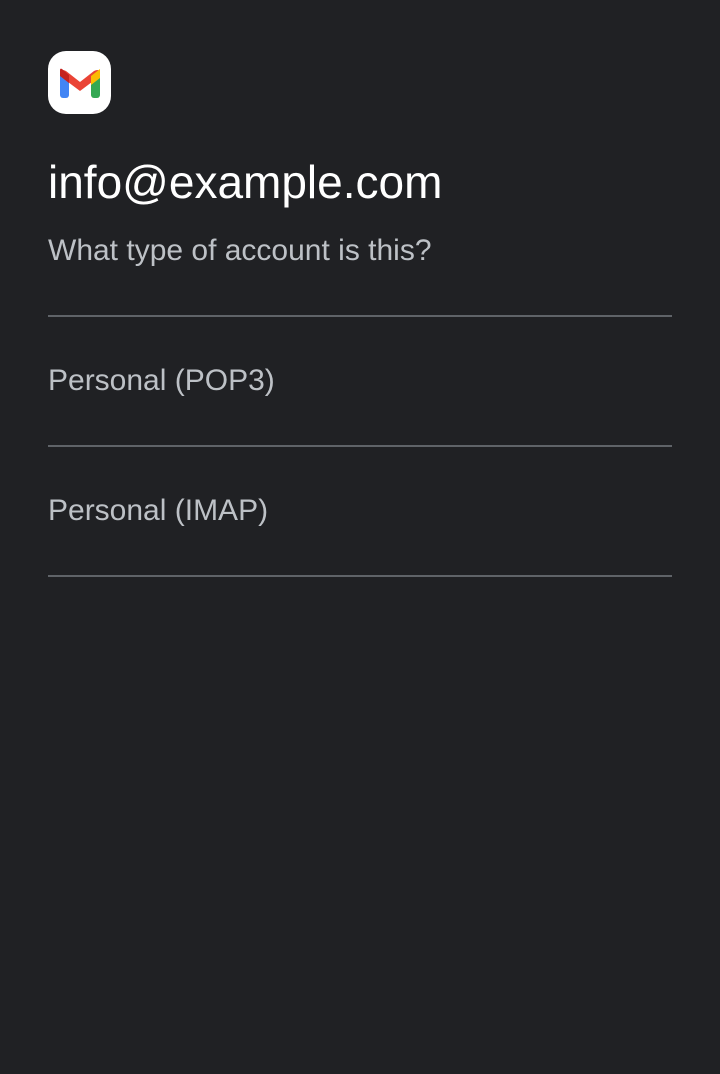 This screenshot has height=1074, width=720. I want to click on gmail-logo-icon, so click(79, 82).